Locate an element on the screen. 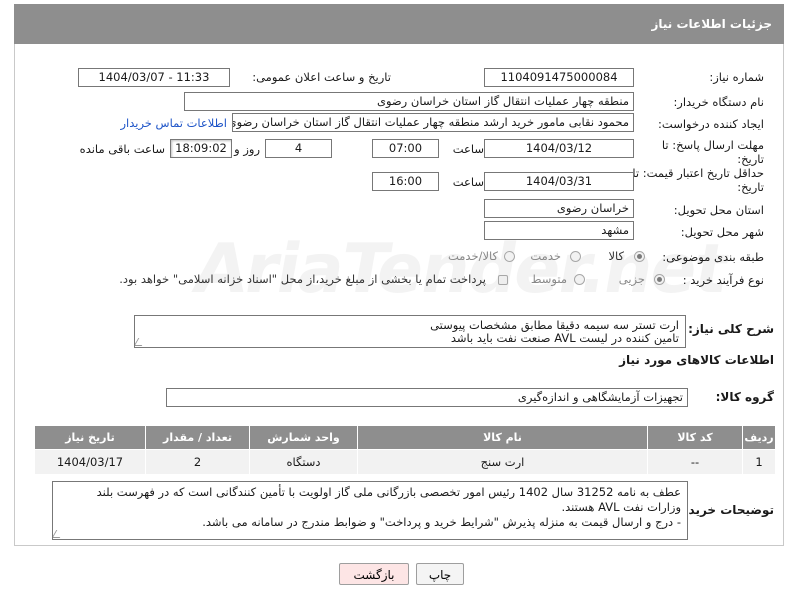  announce-date-field: 1404/03/07 - 11:33 is located at coordinates (154, 77).